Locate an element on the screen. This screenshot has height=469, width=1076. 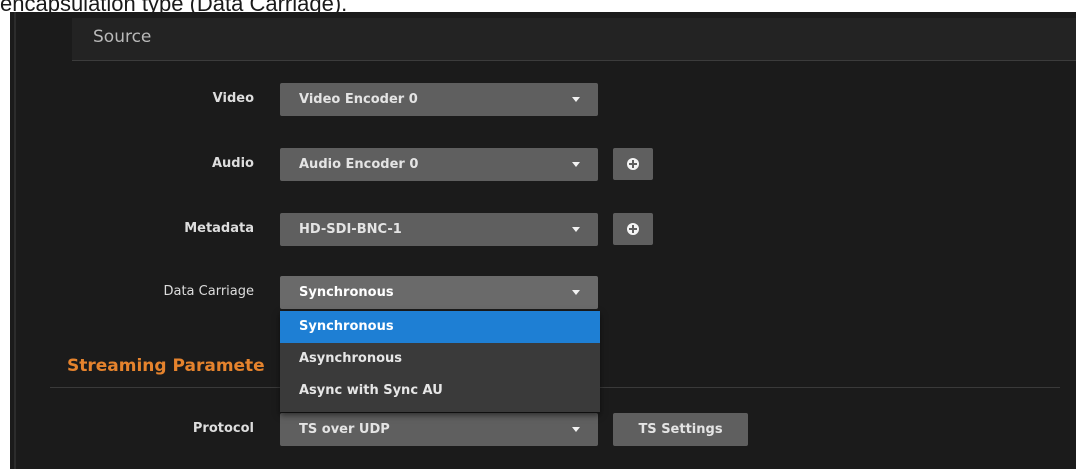
add-audio-button is located at coordinates (633, 164).